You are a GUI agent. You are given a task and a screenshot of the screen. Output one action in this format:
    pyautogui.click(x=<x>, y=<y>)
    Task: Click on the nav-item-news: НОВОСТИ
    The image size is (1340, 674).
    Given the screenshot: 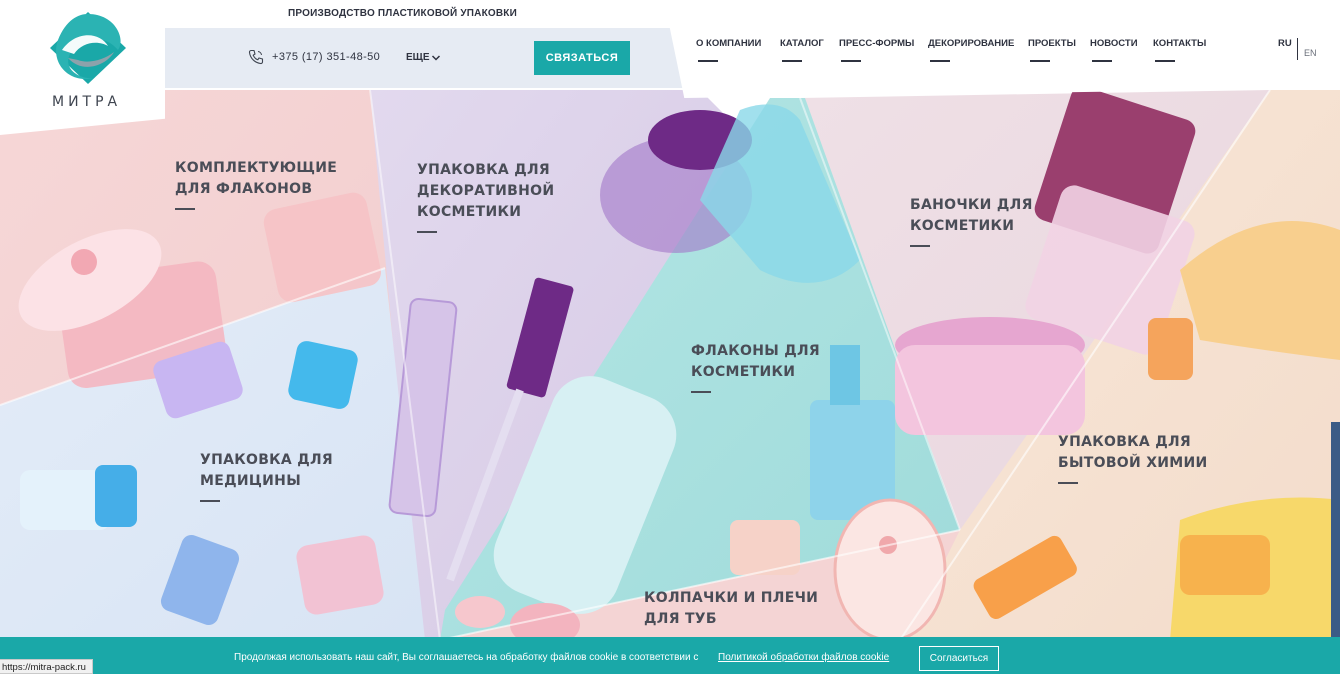 What is the action you would take?
    pyautogui.click(x=1114, y=50)
    